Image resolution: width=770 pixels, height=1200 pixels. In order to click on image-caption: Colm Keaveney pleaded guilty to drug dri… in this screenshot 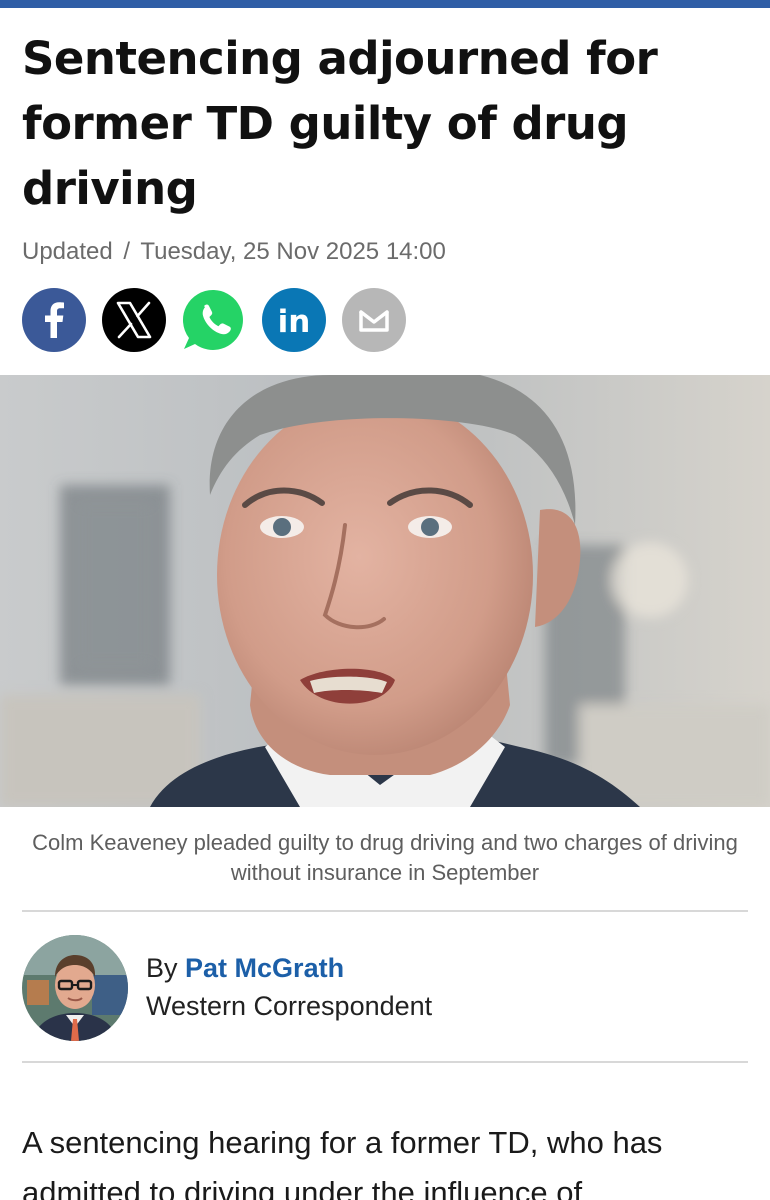, I will do `click(385, 857)`.